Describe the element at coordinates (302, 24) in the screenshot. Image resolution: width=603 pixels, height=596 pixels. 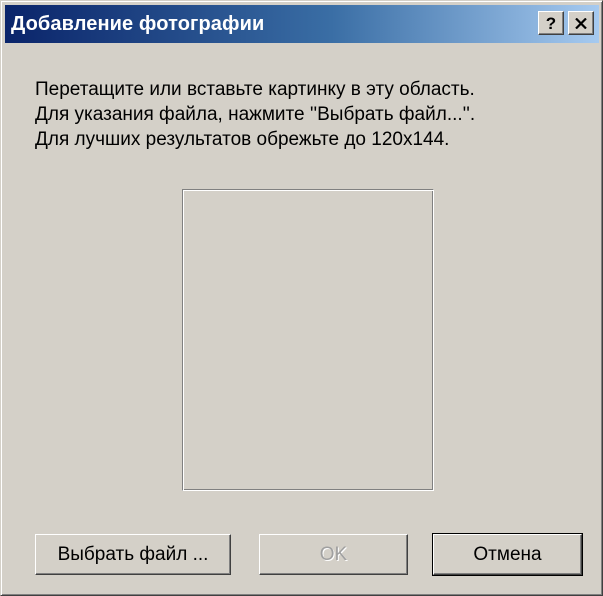
I see `title-bar: Добавление фотографии ?` at that location.